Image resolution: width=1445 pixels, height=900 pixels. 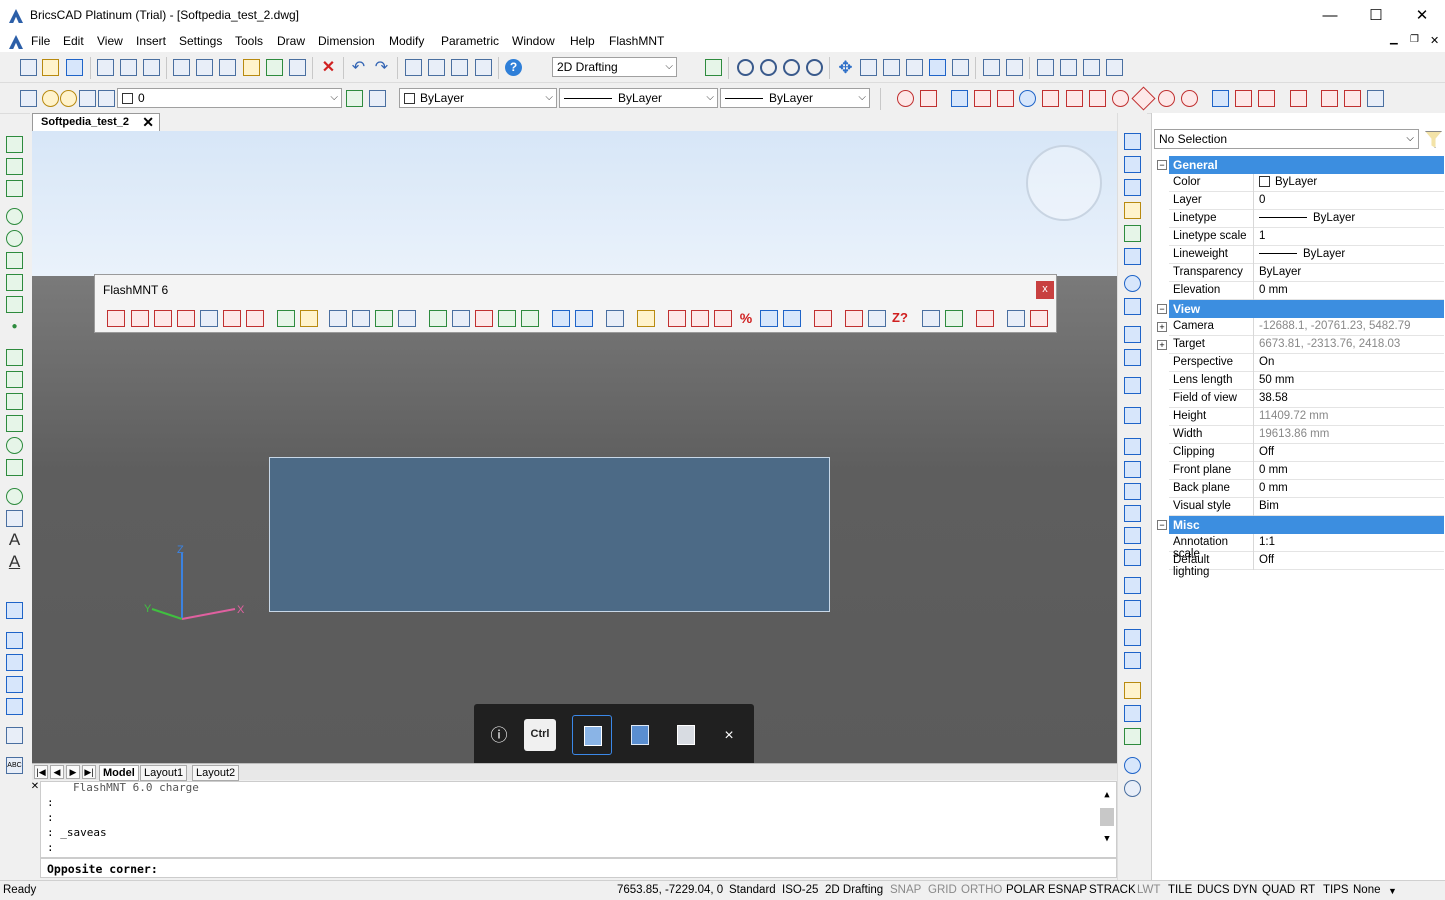 I want to click on toggle-quad: QUAD, so click(x=1278, y=890).